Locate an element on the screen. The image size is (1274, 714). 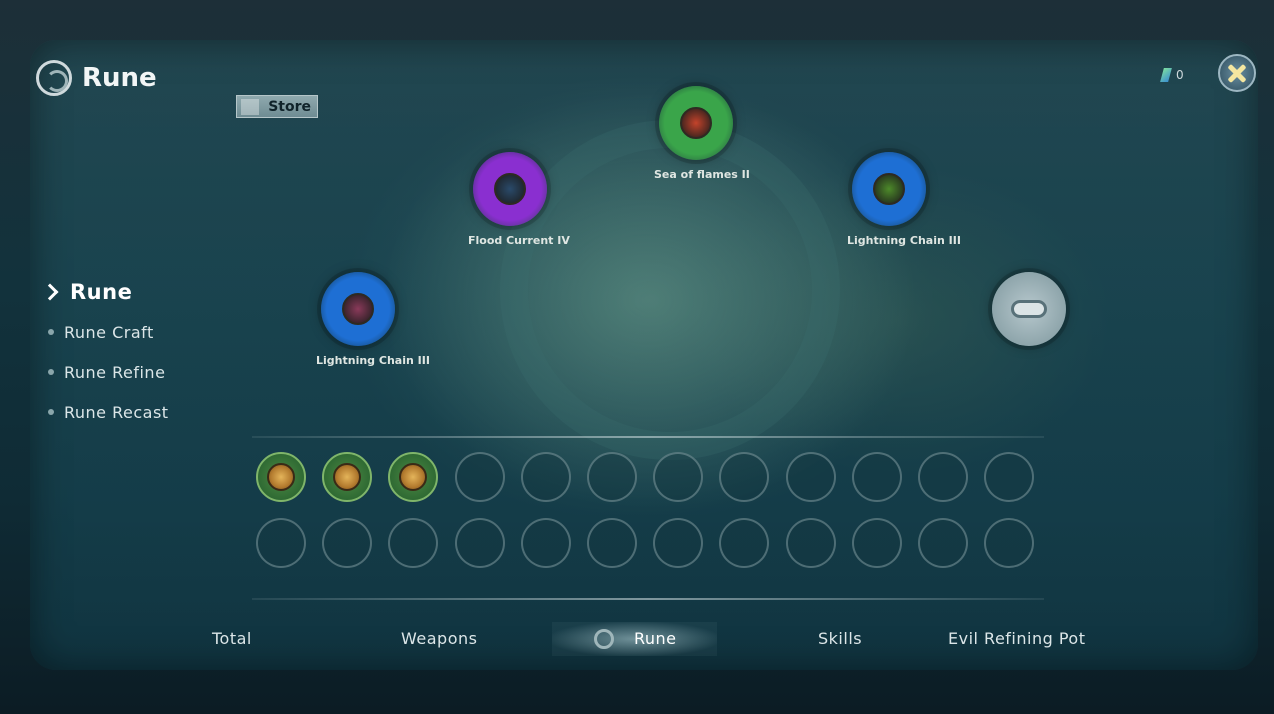
tab-label: Skills is located at coordinates (840, 638).